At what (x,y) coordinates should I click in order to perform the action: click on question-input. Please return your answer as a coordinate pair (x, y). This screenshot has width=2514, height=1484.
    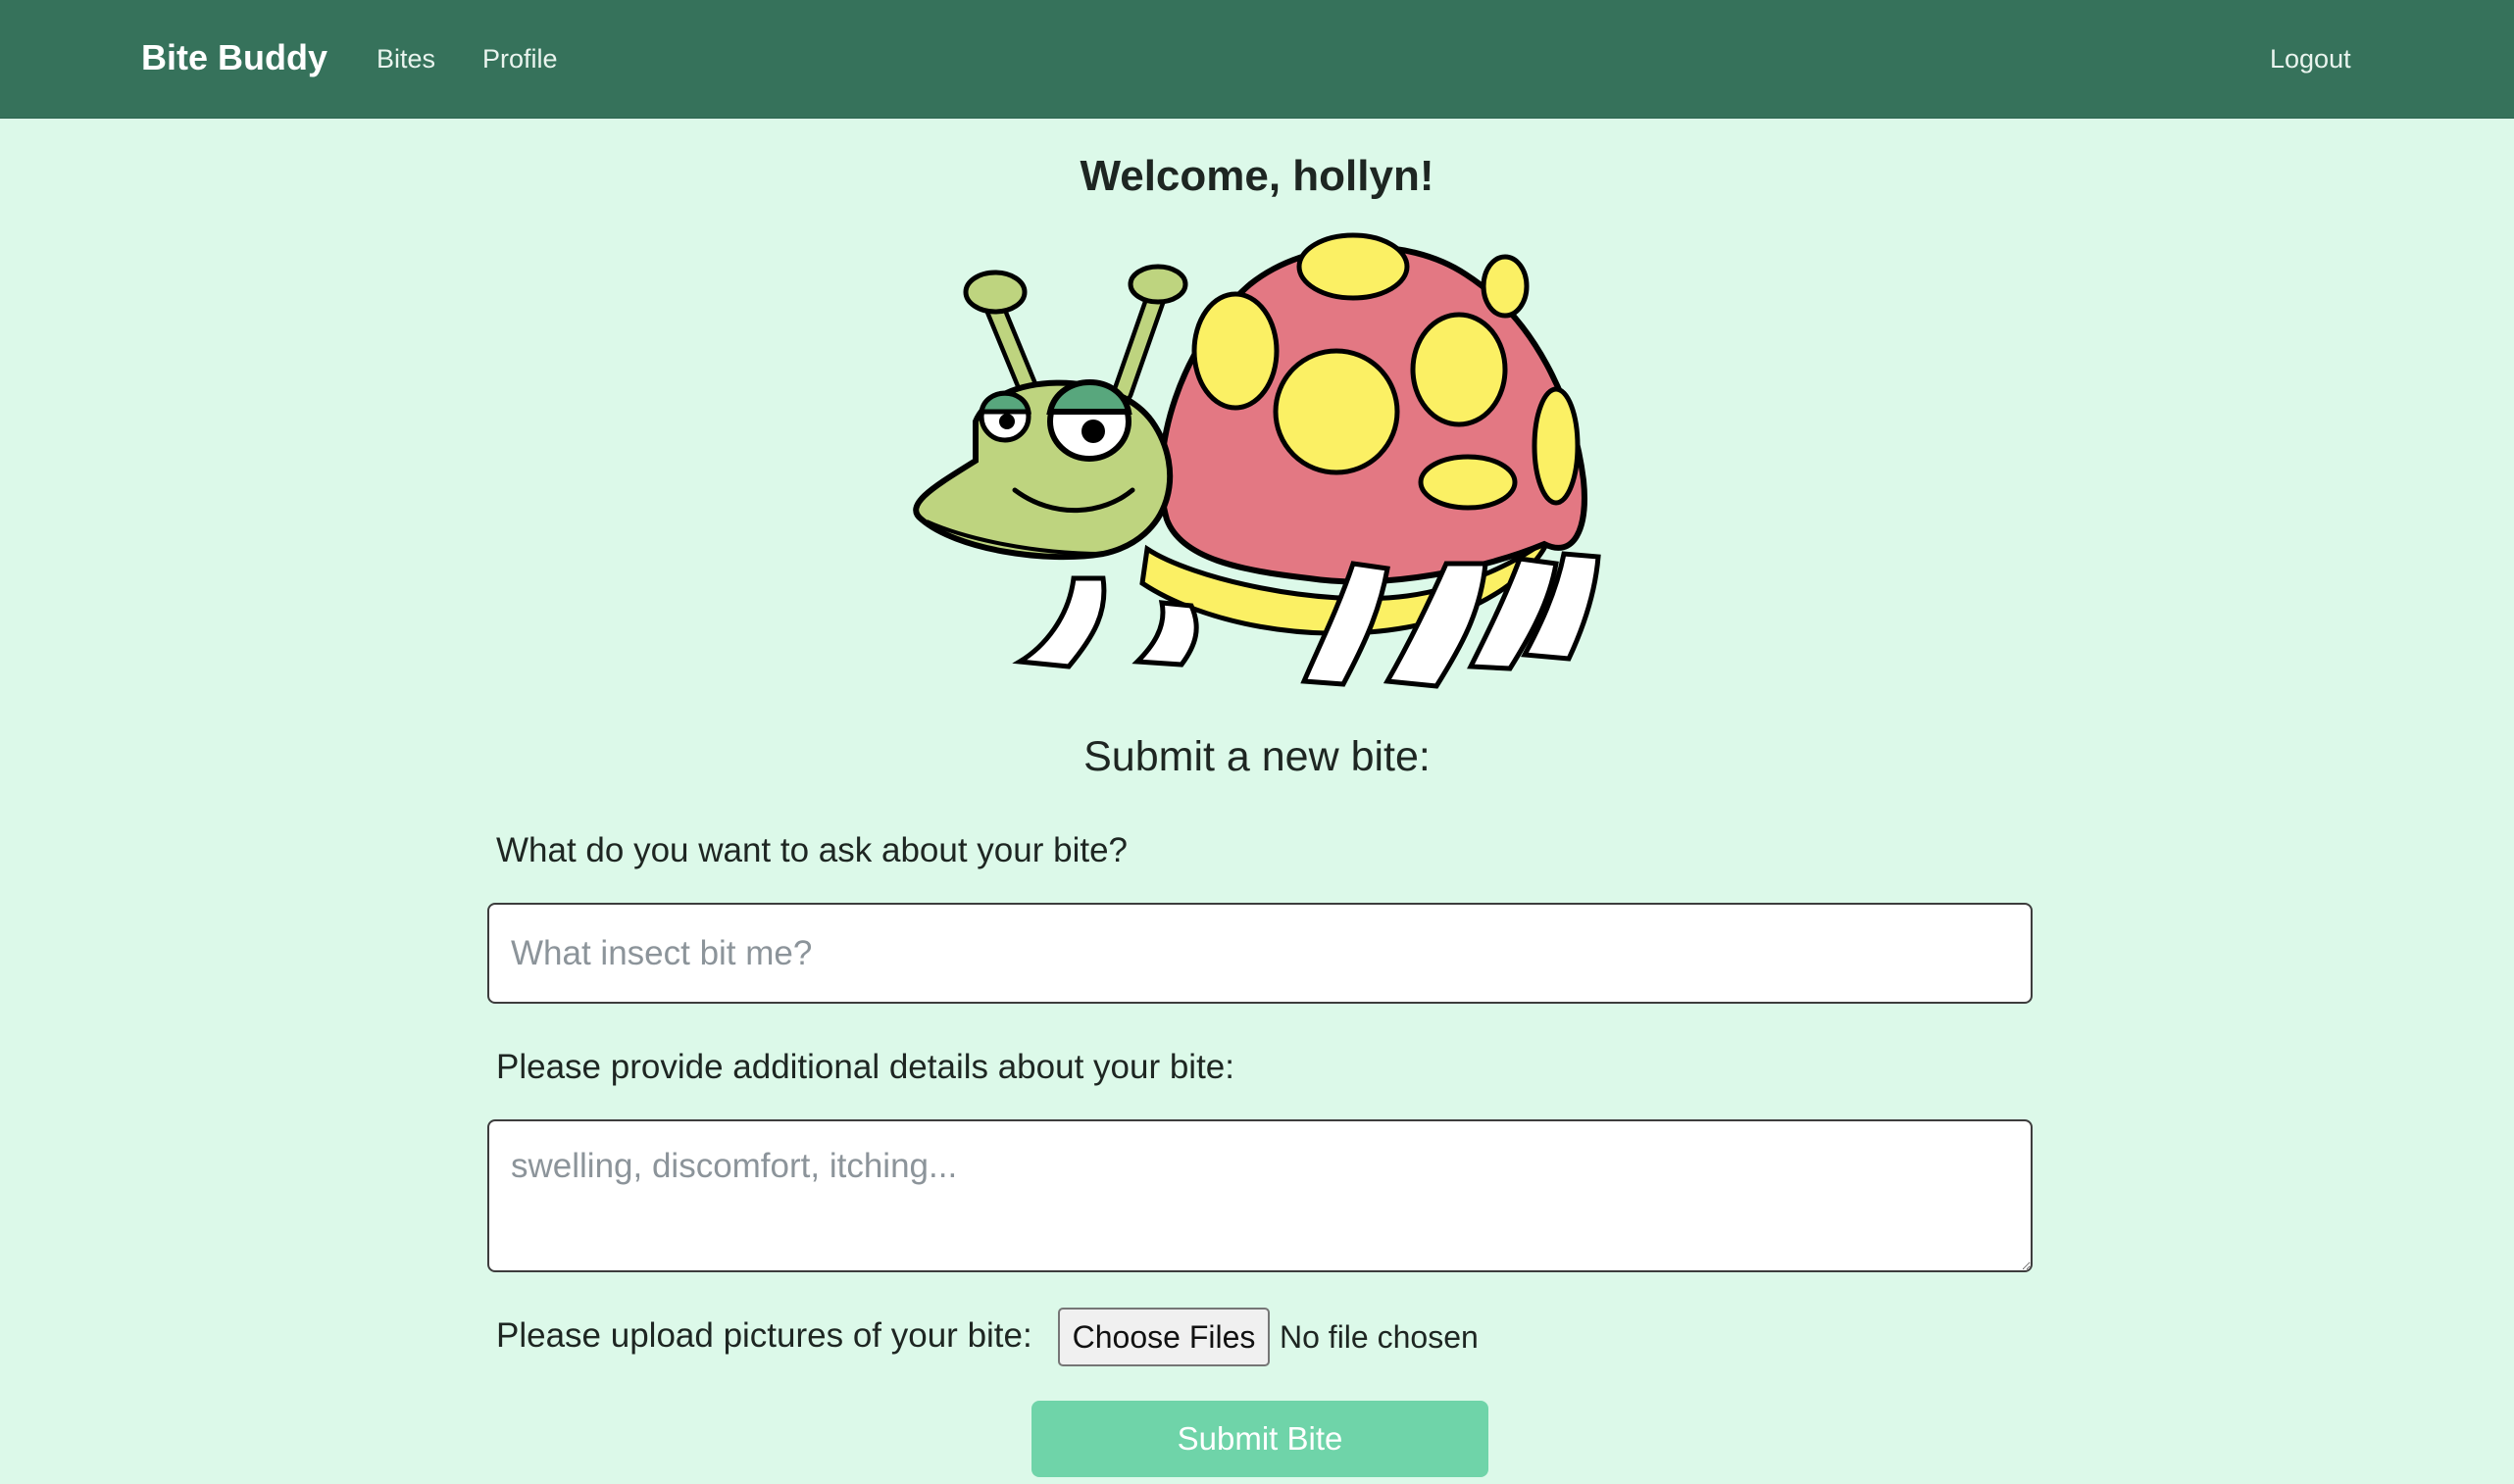
    Looking at the image, I should click on (1260, 954).